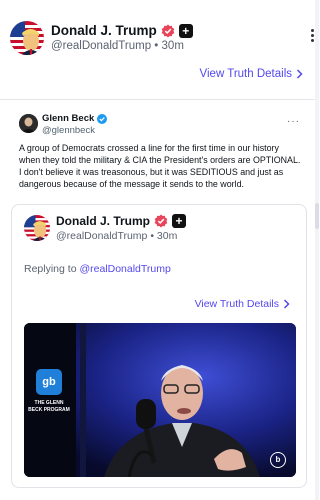 This screenshot has height=500, width=320. Describe the element at coordinates (278, 460) in the screenshot. I see `video-brand-icon: b` at that location.